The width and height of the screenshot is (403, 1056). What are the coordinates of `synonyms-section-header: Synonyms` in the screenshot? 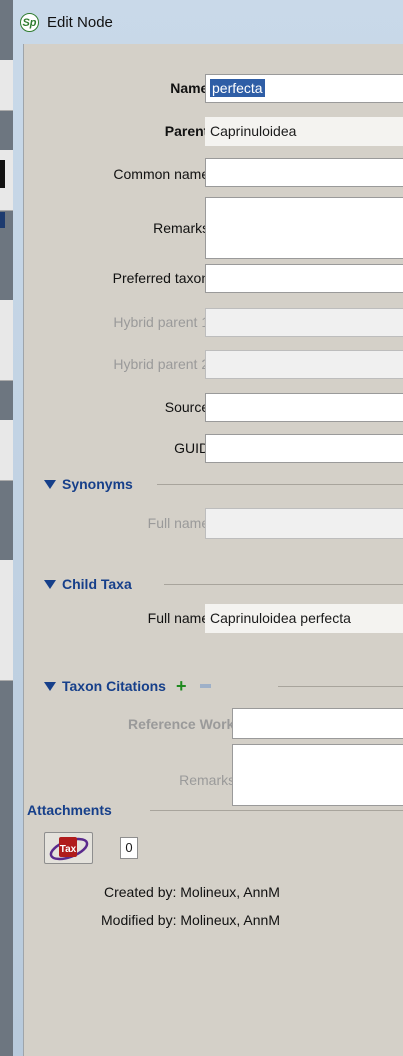 It's located at (88, 484).